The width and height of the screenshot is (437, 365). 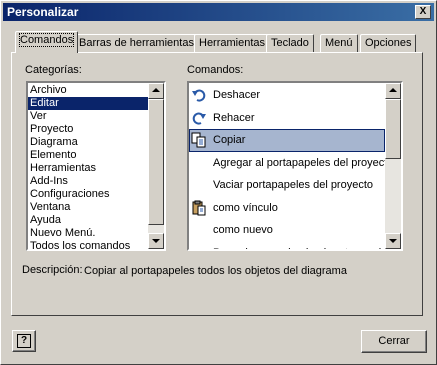 I want to click on command-item: Pegar imagen desde el portapapeles, so click(x=287, y=246).